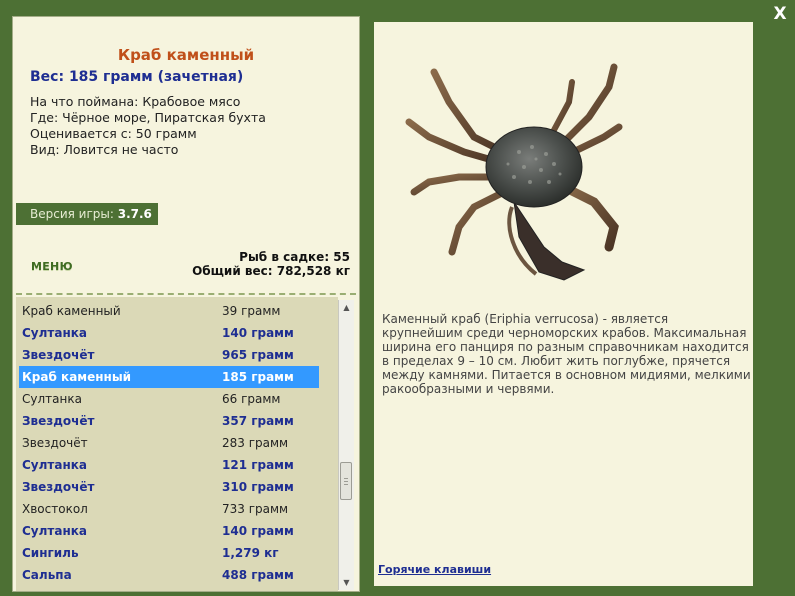  Describe the element at coordinates (258, 465) in the screenshot. I see `list-item-weight: 121 грамм` at that location.